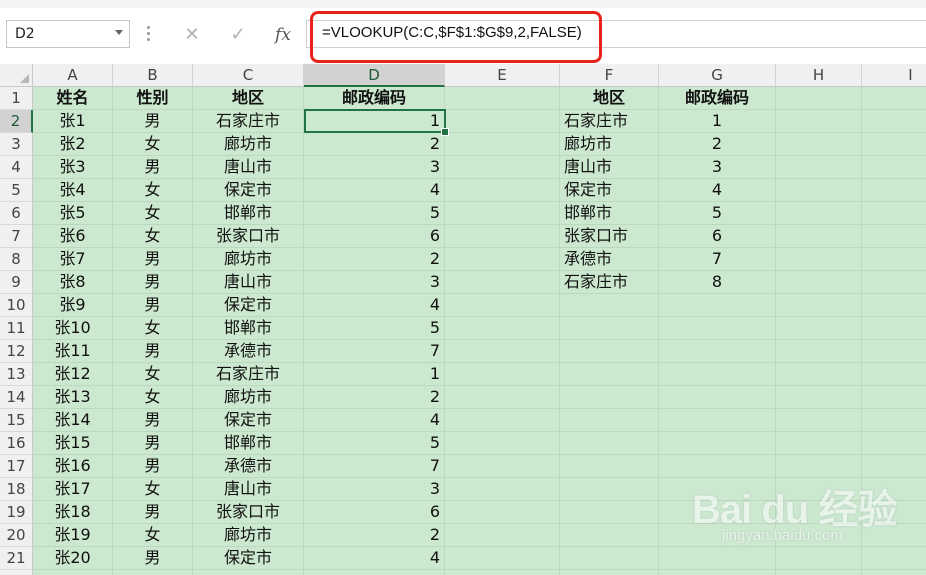 Image resolution: width=926 pixels, height=575 pixels. Describe the element at coordinates (609, 305) in the screenshot. I see `cell-f10` at that location.